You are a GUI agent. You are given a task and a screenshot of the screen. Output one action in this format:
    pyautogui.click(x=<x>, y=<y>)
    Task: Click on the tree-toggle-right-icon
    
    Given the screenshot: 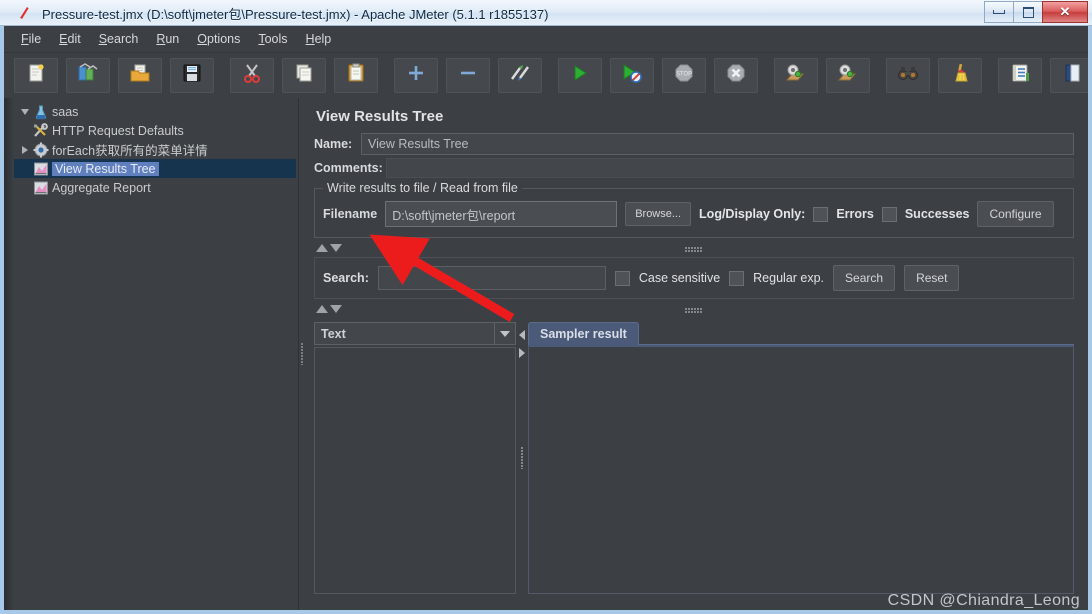 What is the action you would take?
    pyautogui.click(x=25, y=149)
    